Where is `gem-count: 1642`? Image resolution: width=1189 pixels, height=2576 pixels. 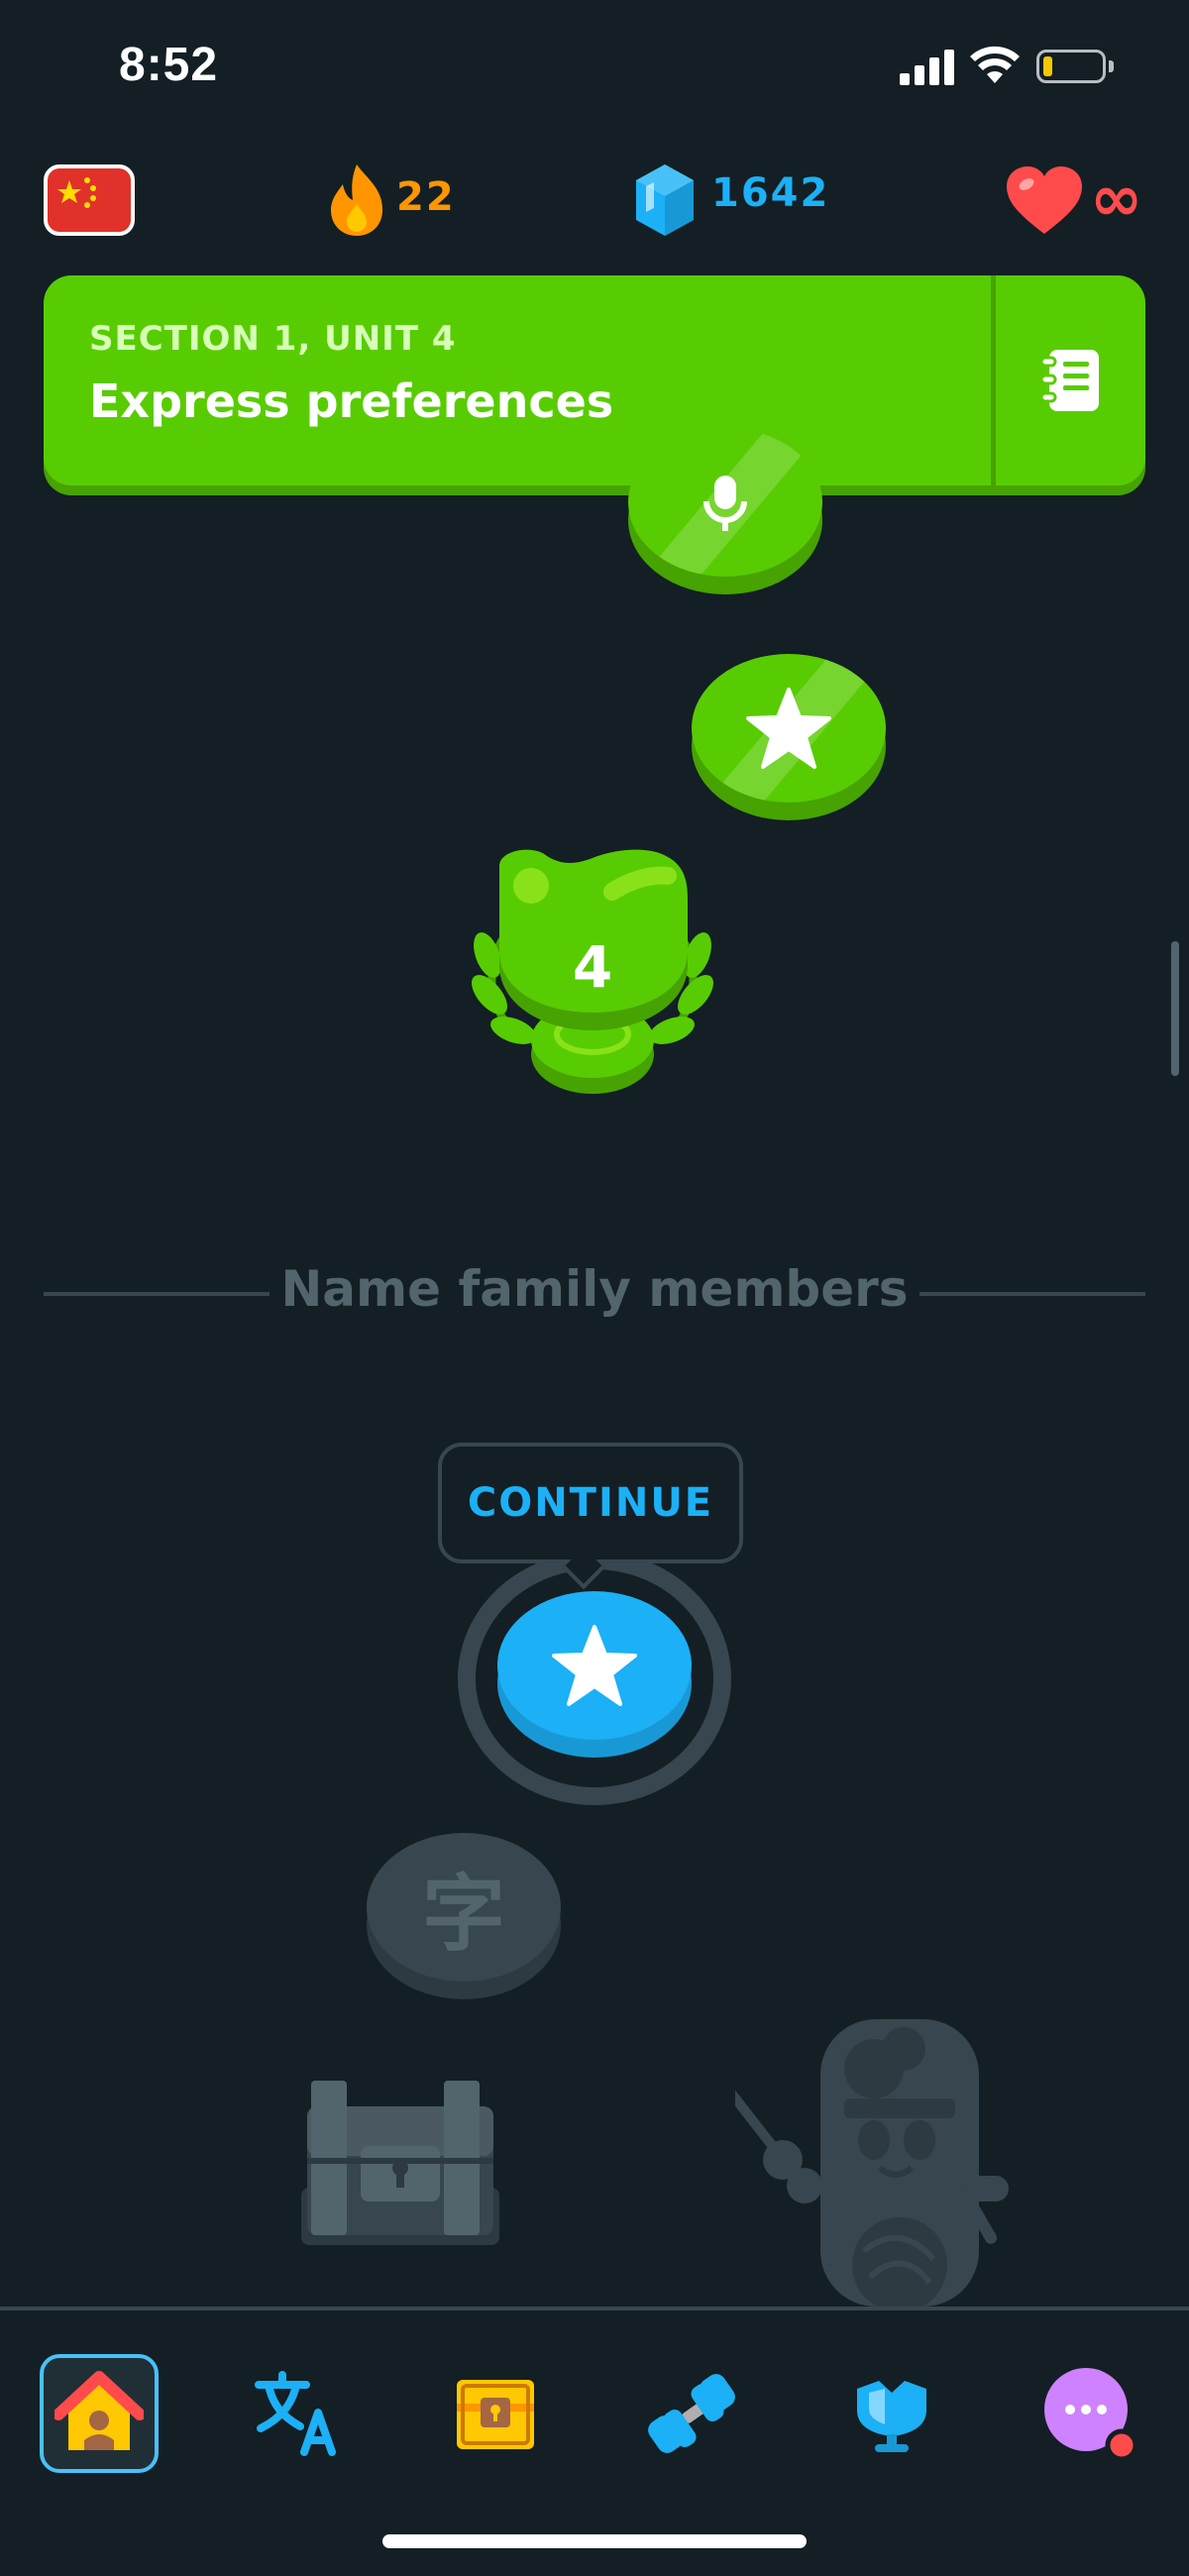 gem-count: 1642 is located at coordinates (770, 193).